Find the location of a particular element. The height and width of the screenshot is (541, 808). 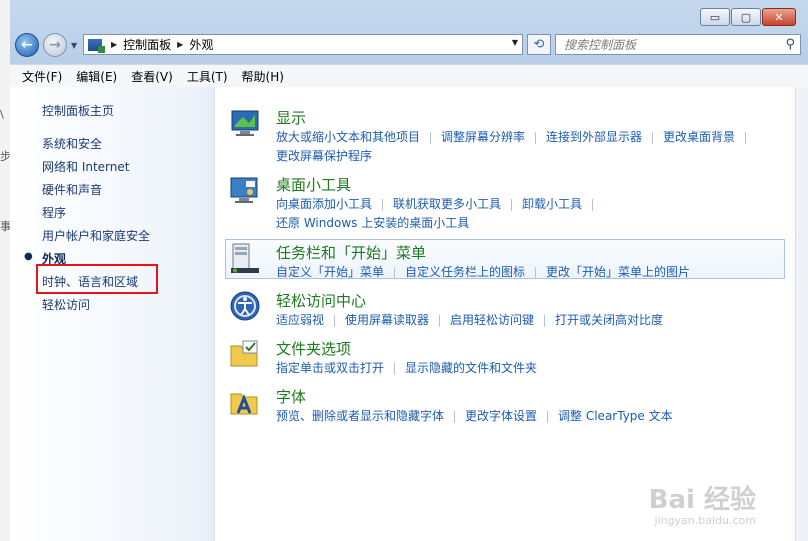

link-change-start-picture: 更改「开始」菜单上的图片 is located at coordinates (618, 272).